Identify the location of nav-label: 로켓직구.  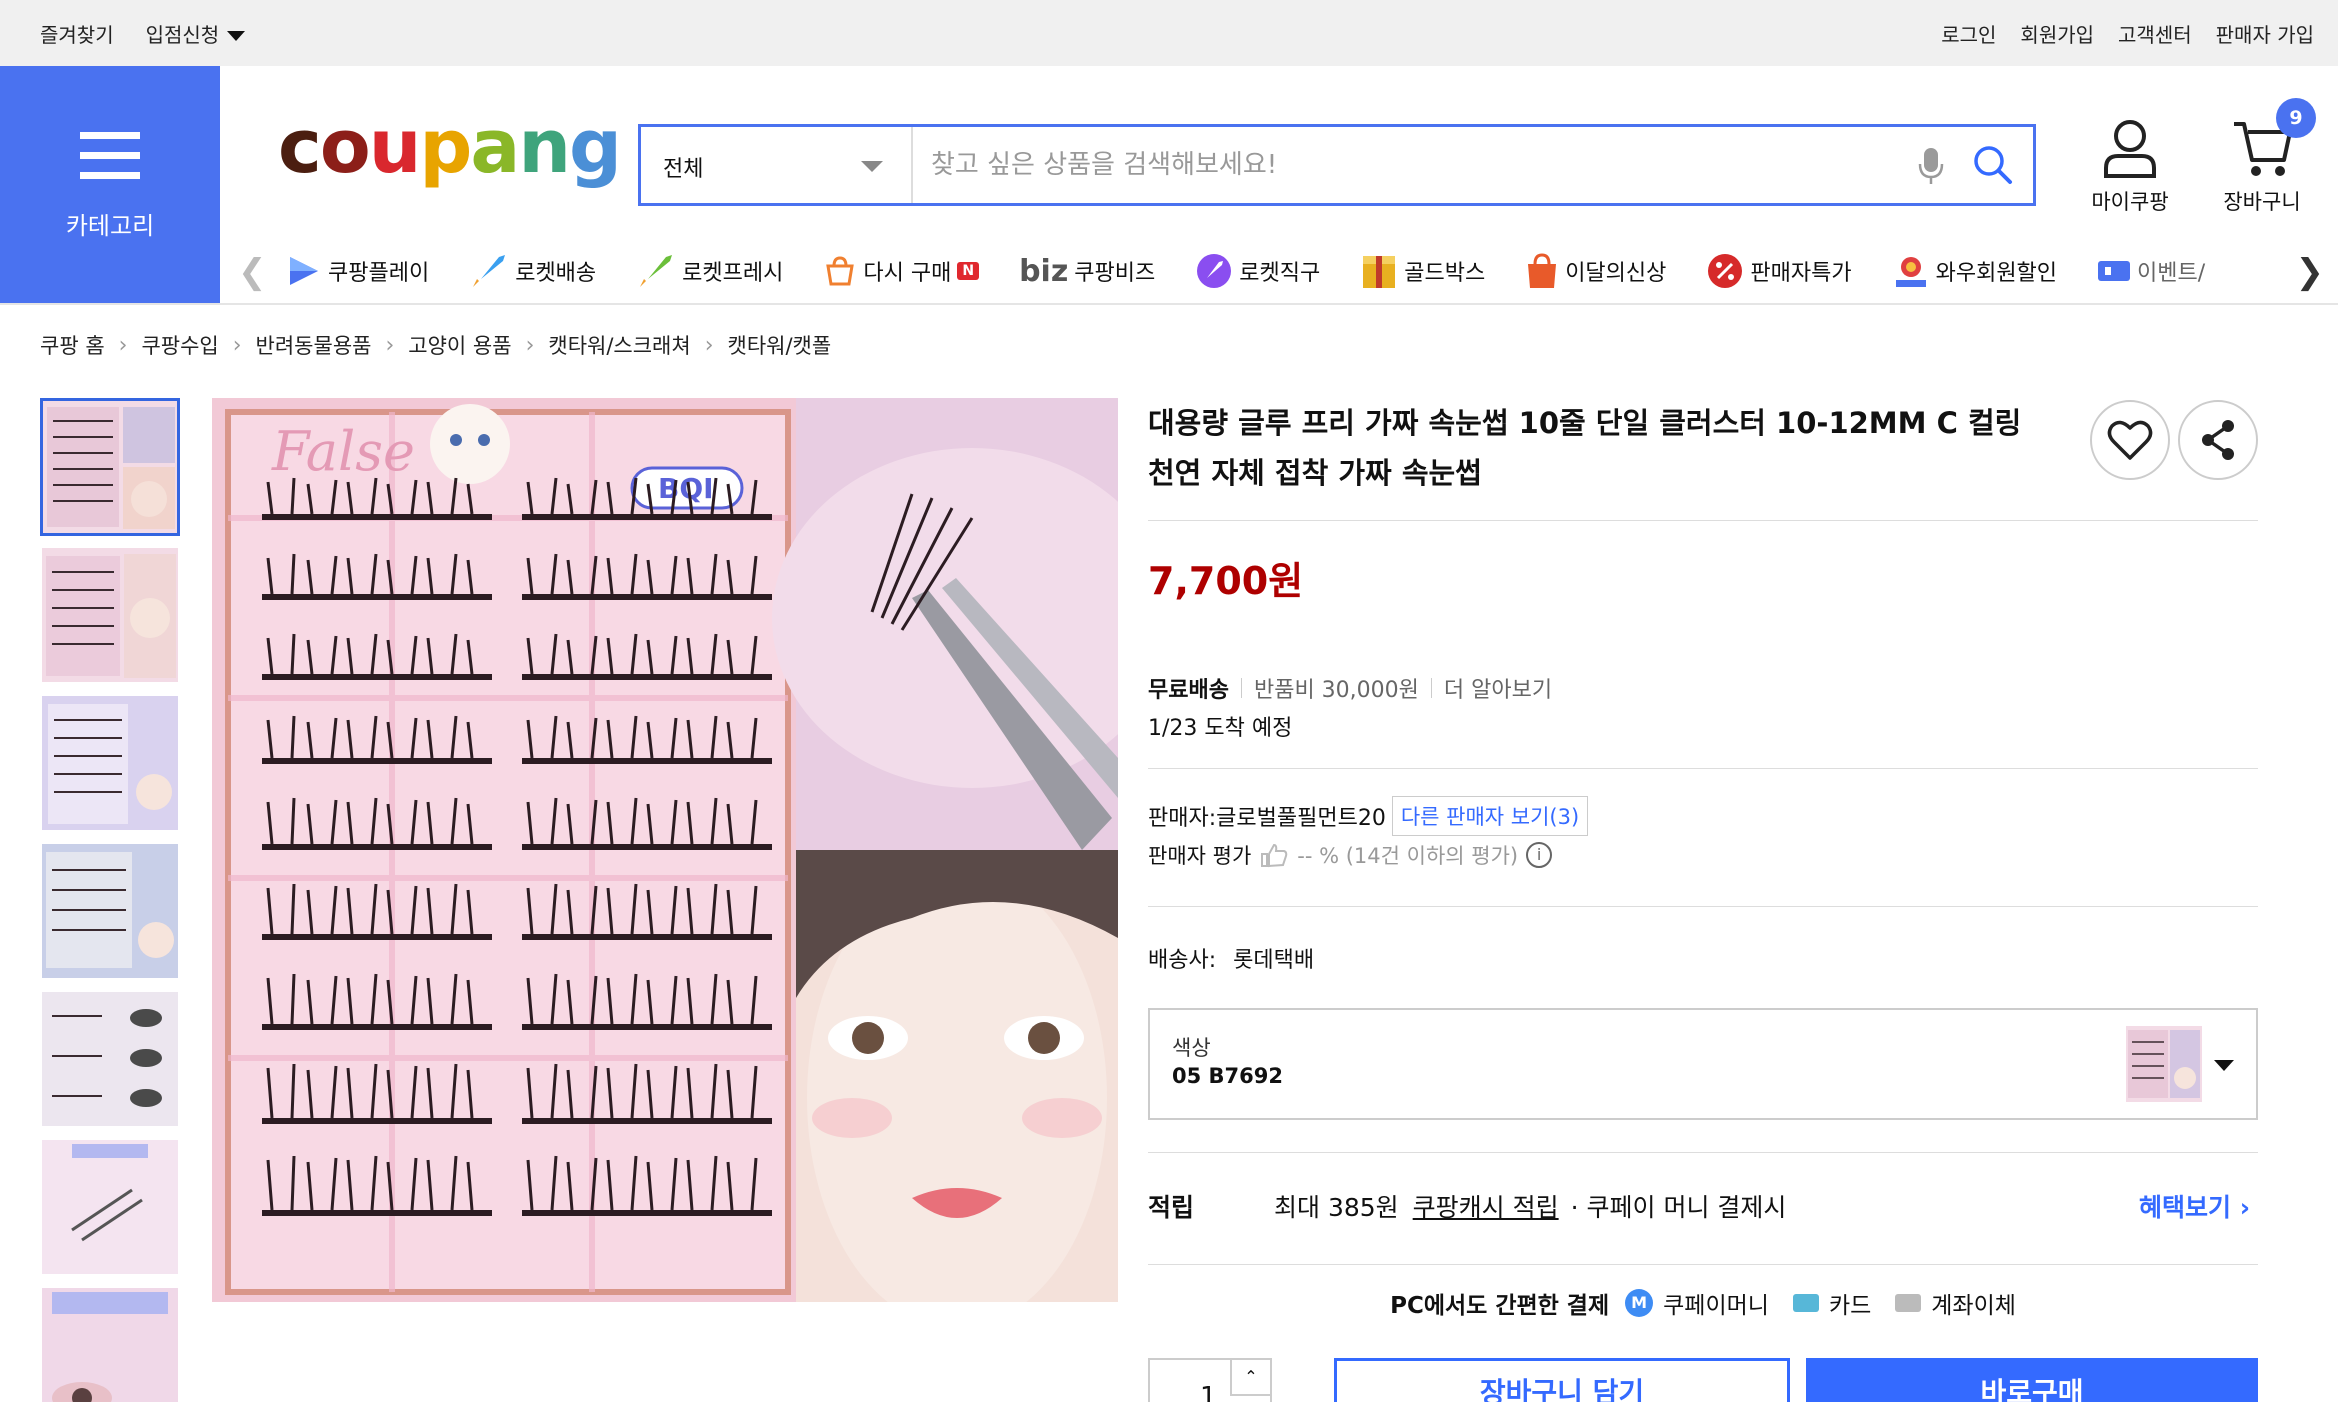
(1280, 273).